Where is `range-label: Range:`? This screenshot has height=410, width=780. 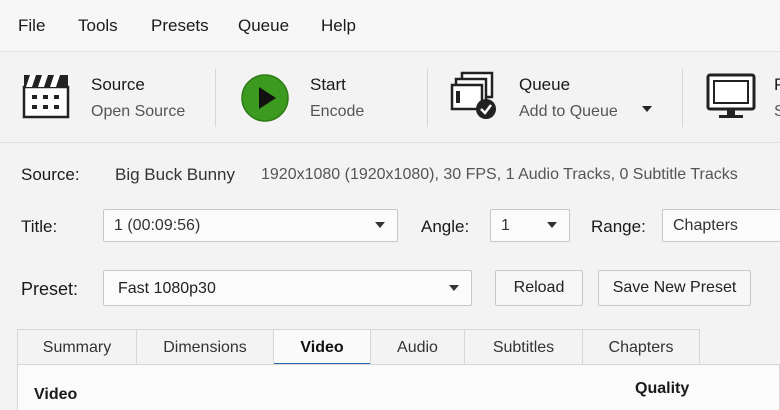
range-label: Range: is located at coordinates (618, 226).